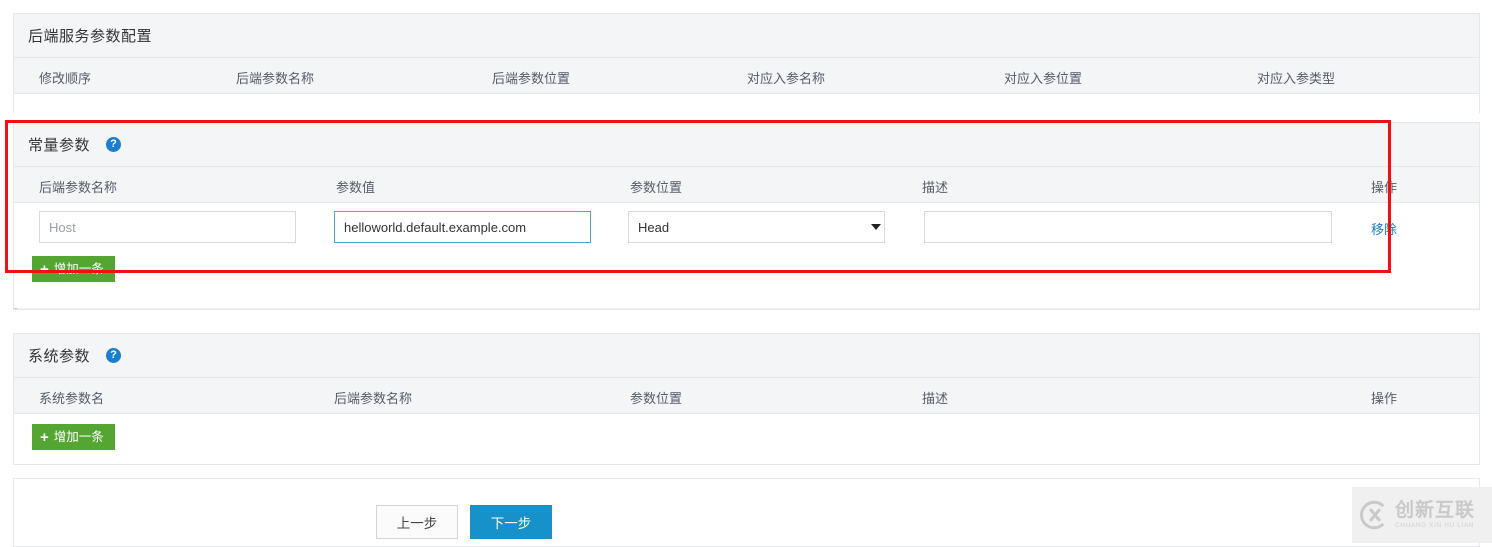 This screenshot has height=547, width=1492. Describe the element at coordinates (417, 522) in the screenshot. I see `prev-step-button: 上一步` at that location.